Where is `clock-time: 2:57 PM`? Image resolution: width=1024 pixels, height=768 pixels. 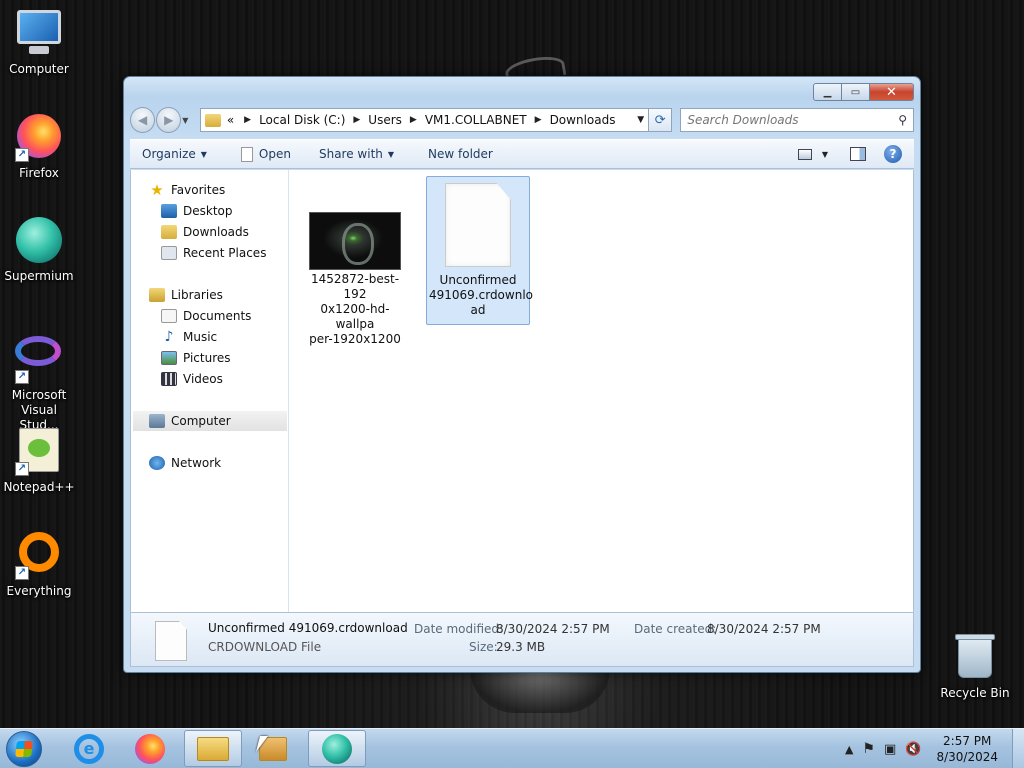 clock-time: 2:57 PM is located at coordinates (967, 741).